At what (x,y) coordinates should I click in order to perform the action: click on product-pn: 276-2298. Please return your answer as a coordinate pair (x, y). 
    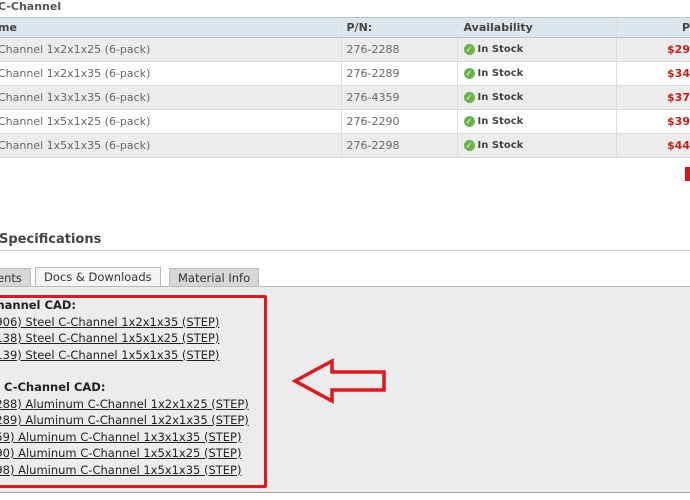
    Looking at the image, I should click on (399, 145).